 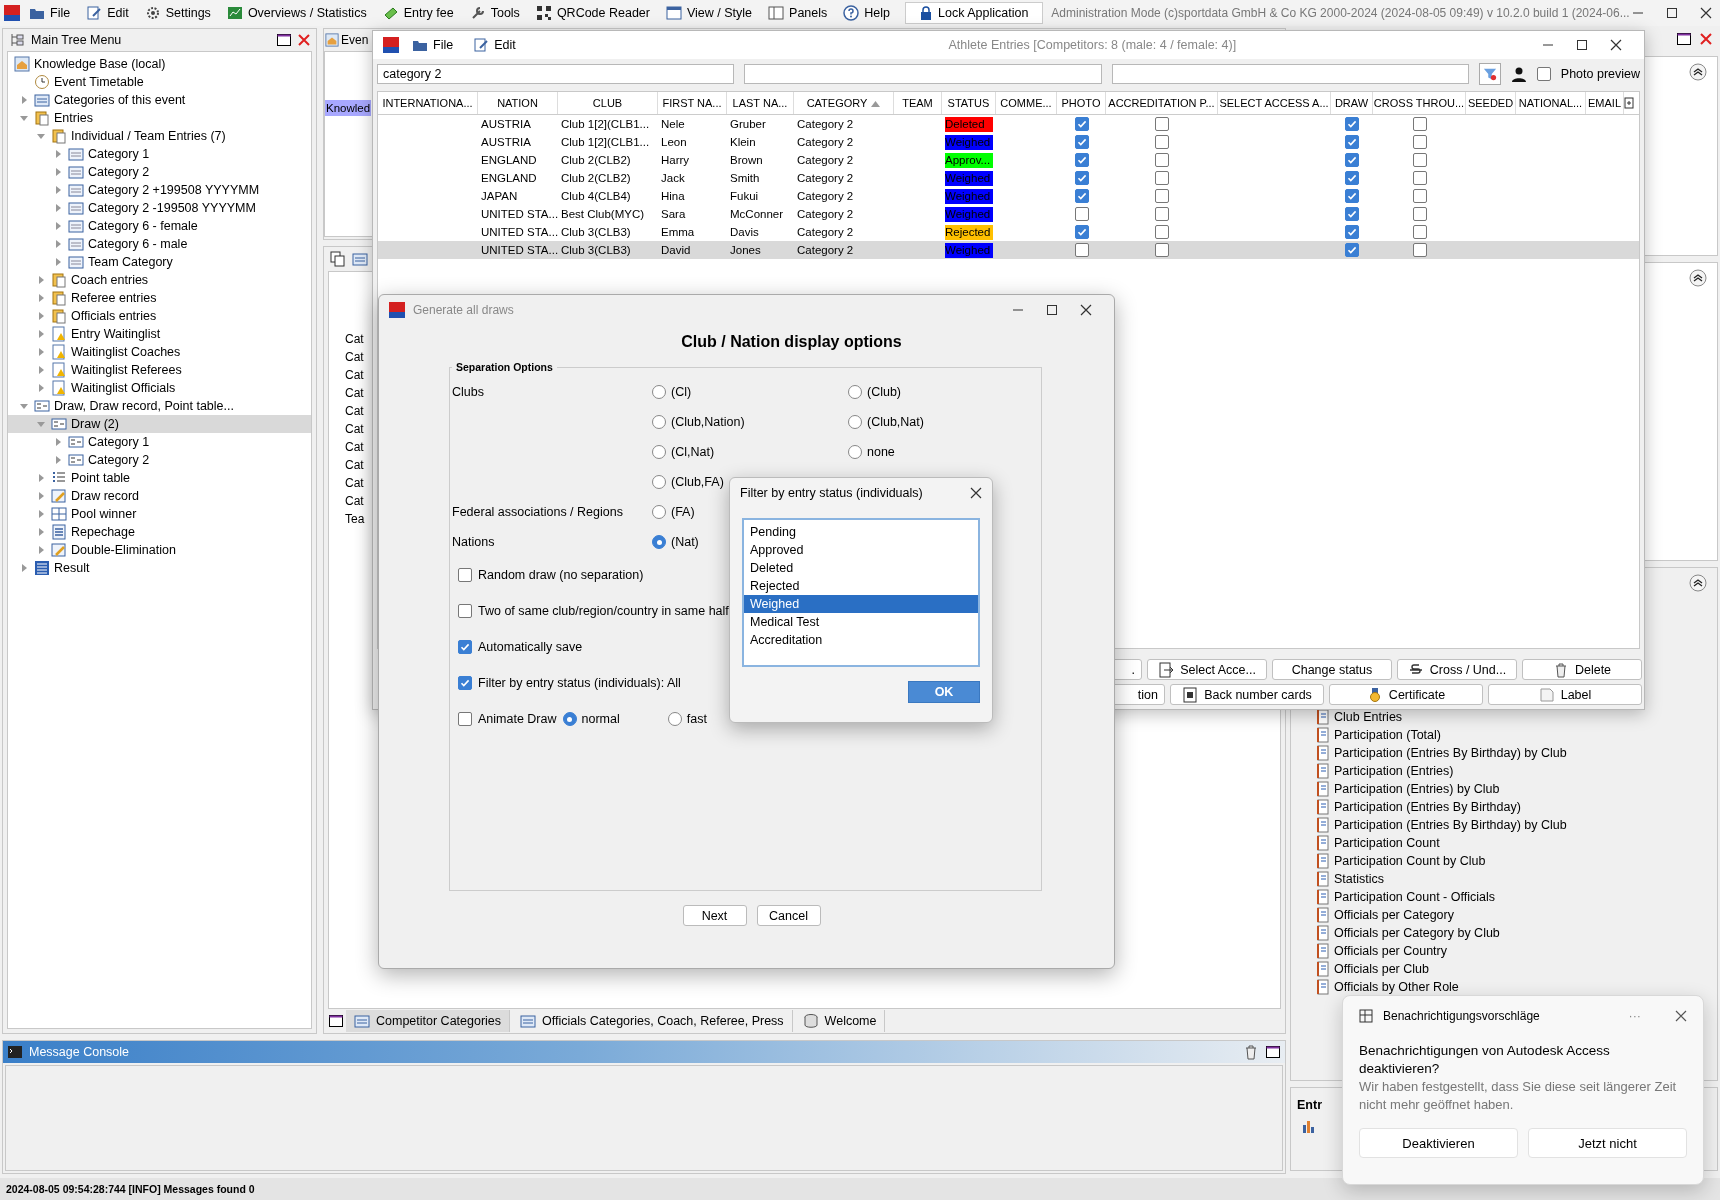 What do you see at coordinates (1491, 103) in the screenshot?
I see `column-header: SEEDED` at bounding box center [1491, 103].